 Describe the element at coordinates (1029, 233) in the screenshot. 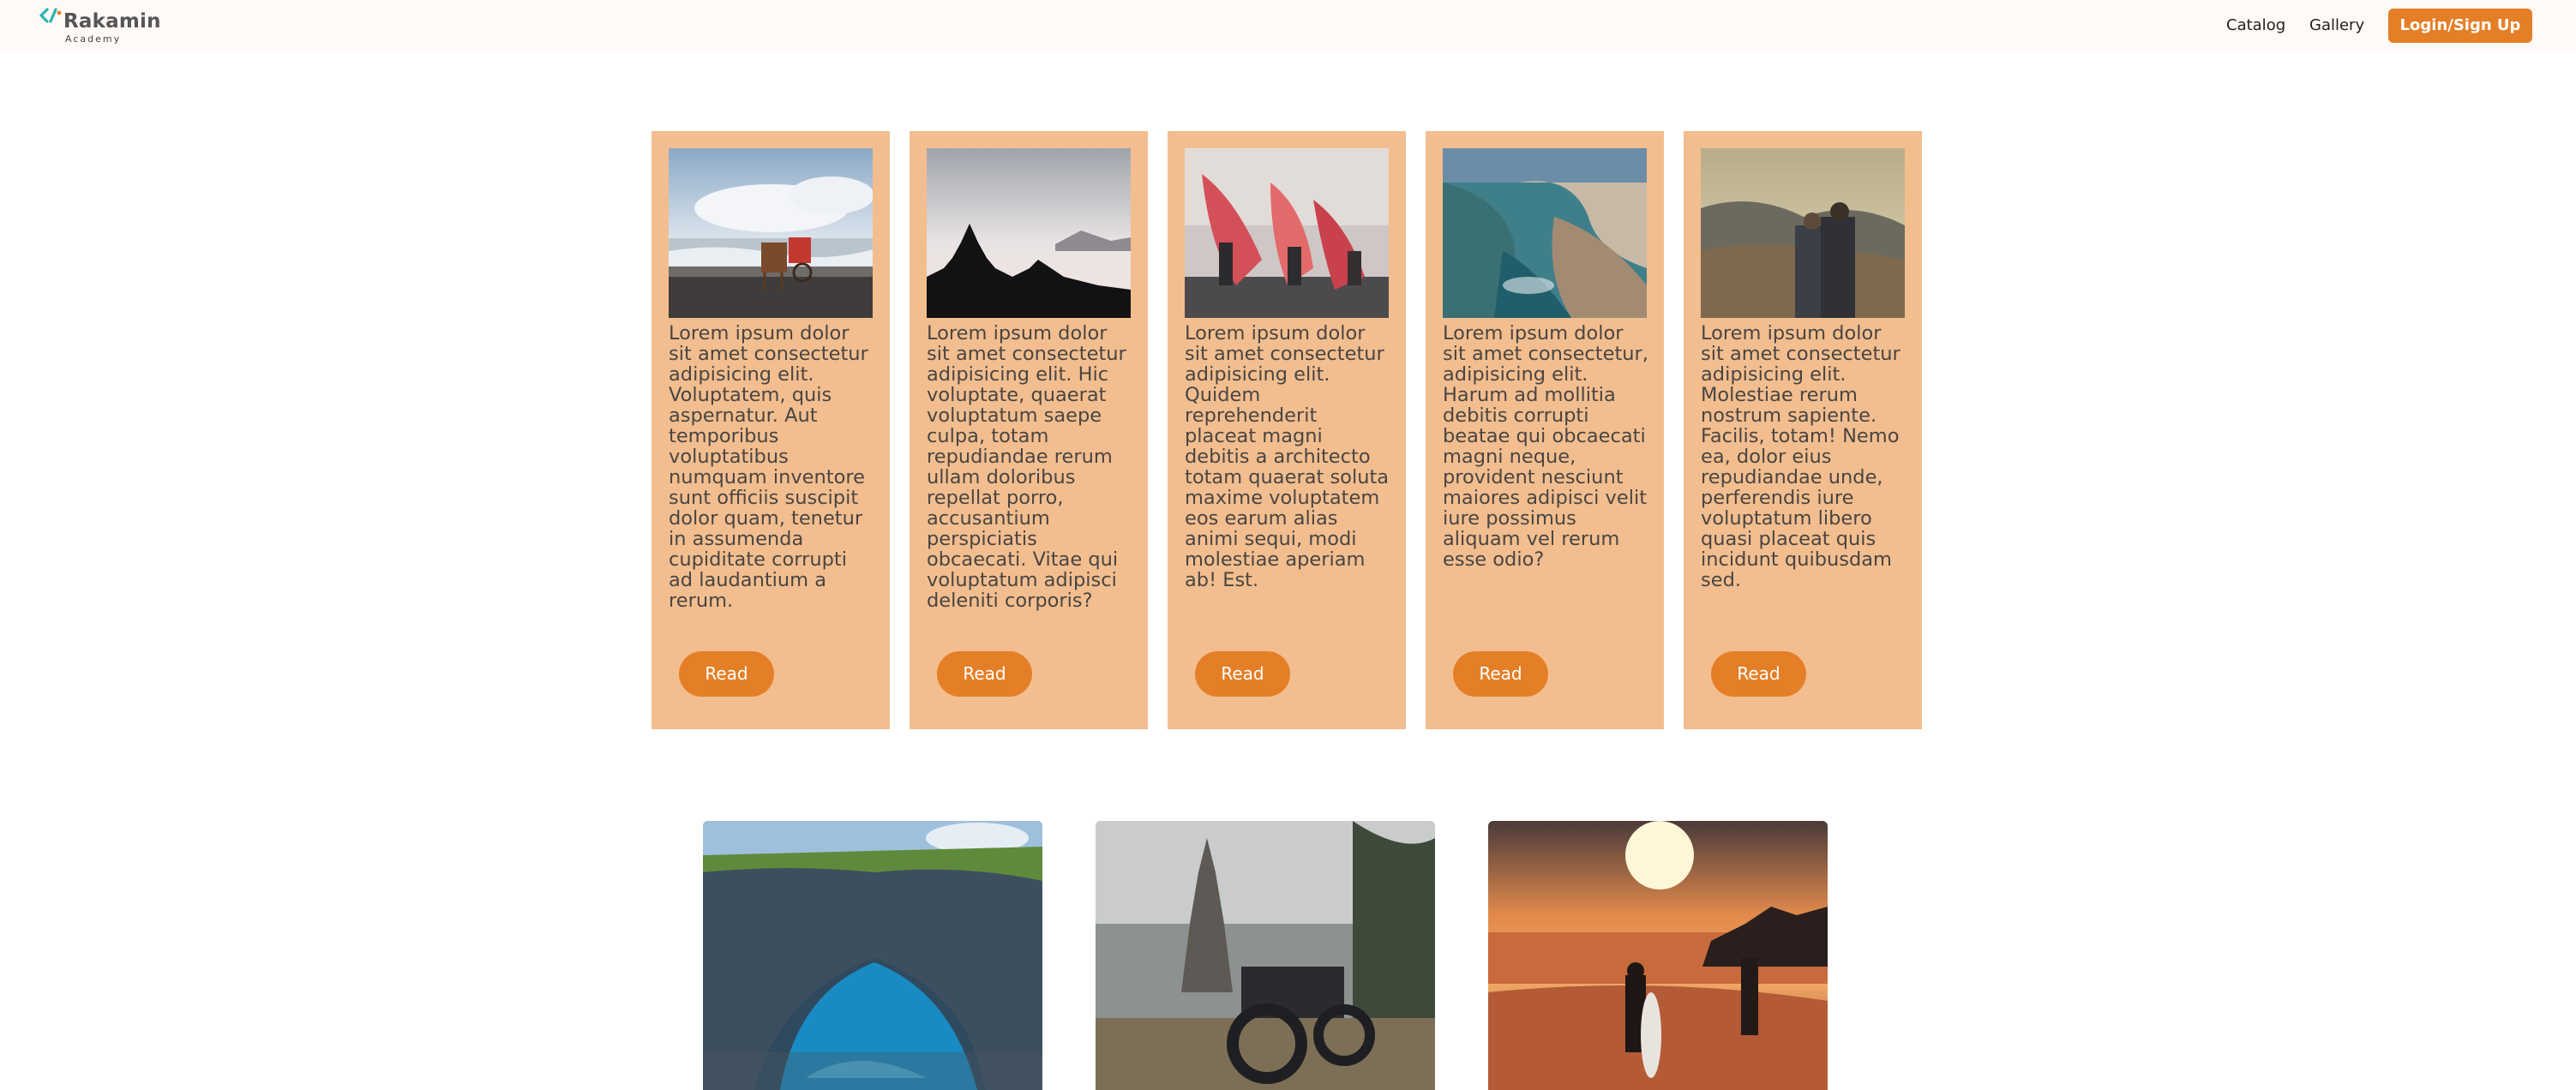

I see `temple-silhouette-photo` at that location.